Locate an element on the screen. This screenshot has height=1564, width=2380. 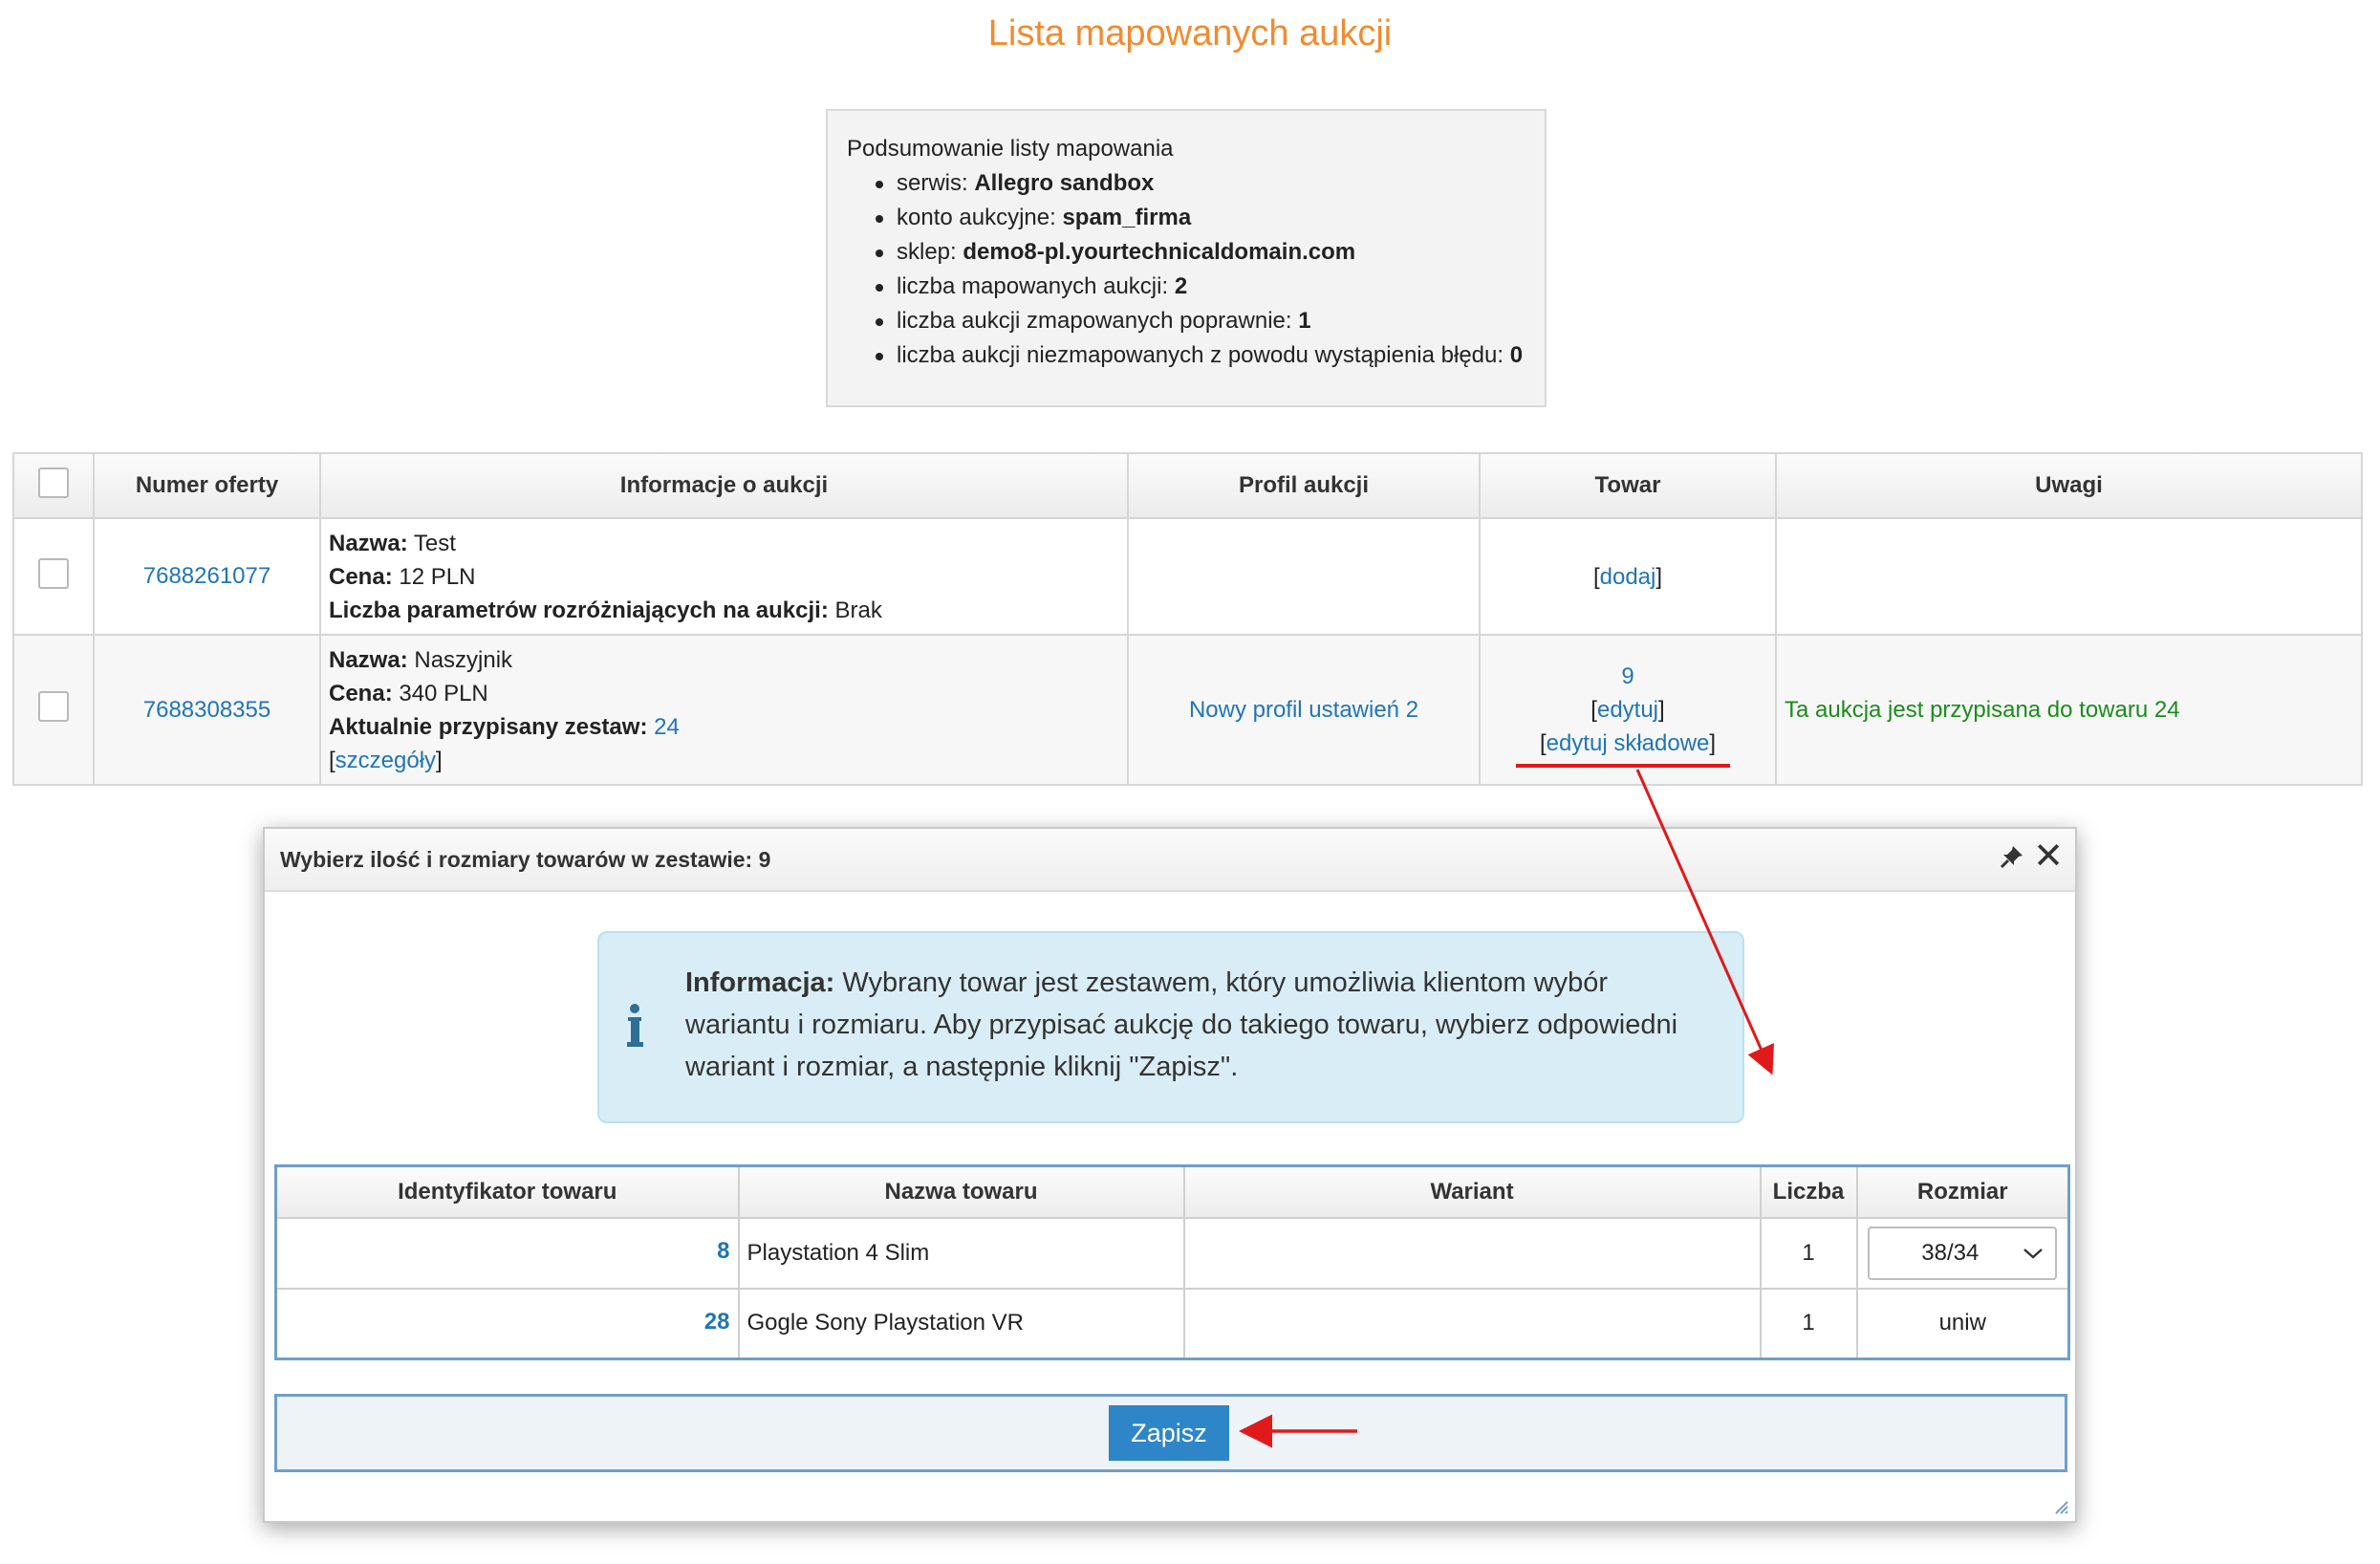
offer-number-cell: 7688308355 is located at coordinates (207, 710).